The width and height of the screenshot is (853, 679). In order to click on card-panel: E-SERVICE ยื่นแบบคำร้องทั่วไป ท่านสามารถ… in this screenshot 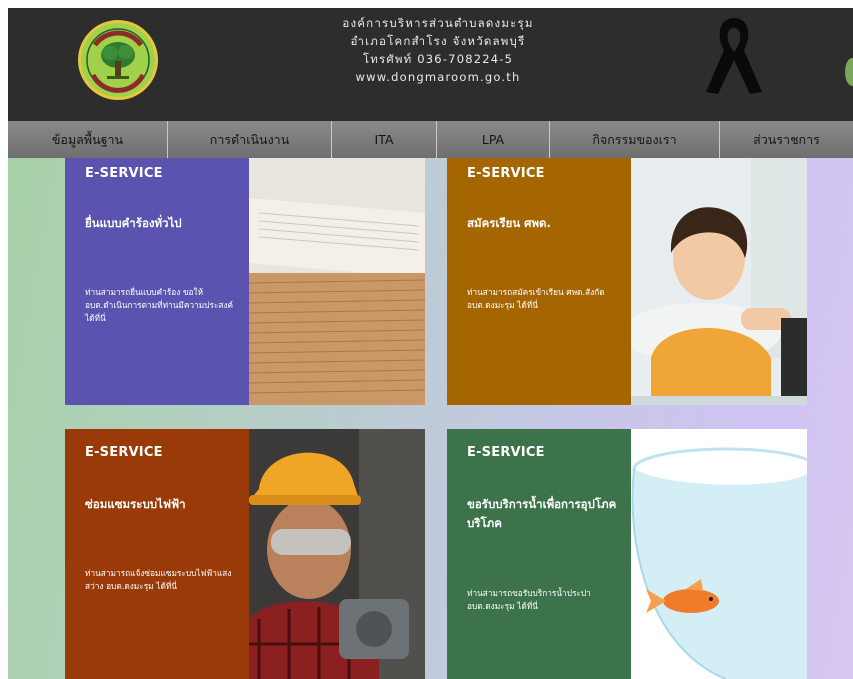, I will do `click(157, 281)`.